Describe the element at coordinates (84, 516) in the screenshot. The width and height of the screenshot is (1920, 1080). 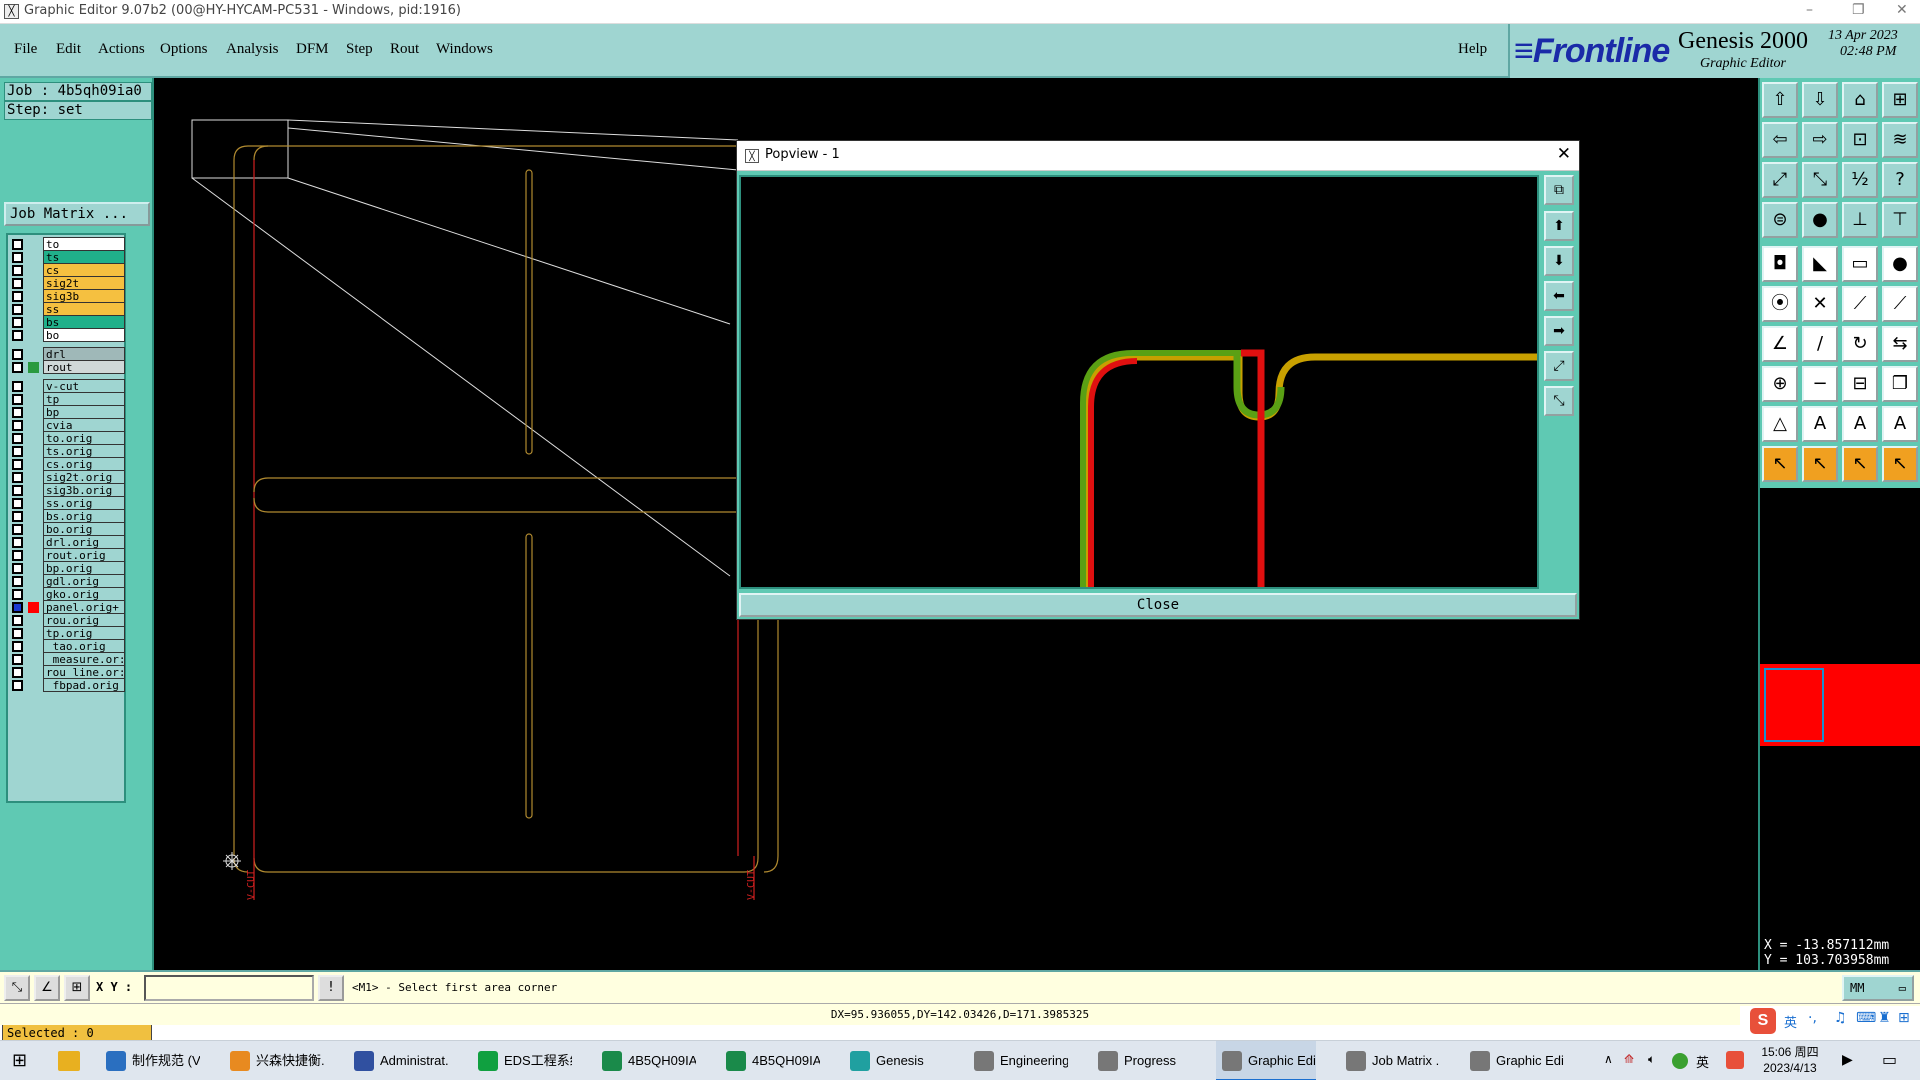
I see `layer-name: bs.orig` at that location.